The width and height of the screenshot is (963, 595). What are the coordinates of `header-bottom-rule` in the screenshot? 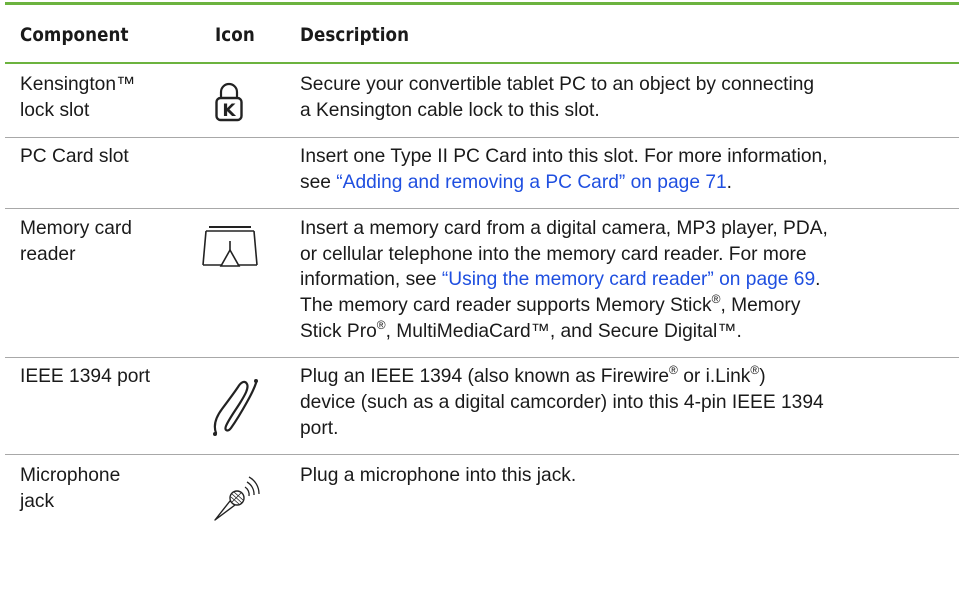 It's located at (482, 63).